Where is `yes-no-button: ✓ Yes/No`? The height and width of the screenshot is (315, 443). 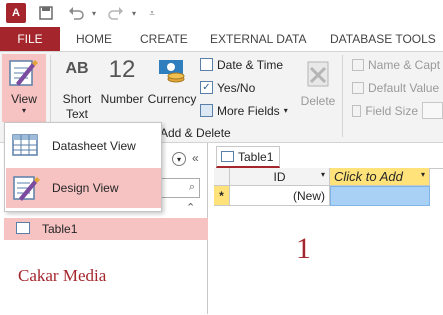 yes-no-button: ✓ Yes/No is located at coordinates (250, 87).